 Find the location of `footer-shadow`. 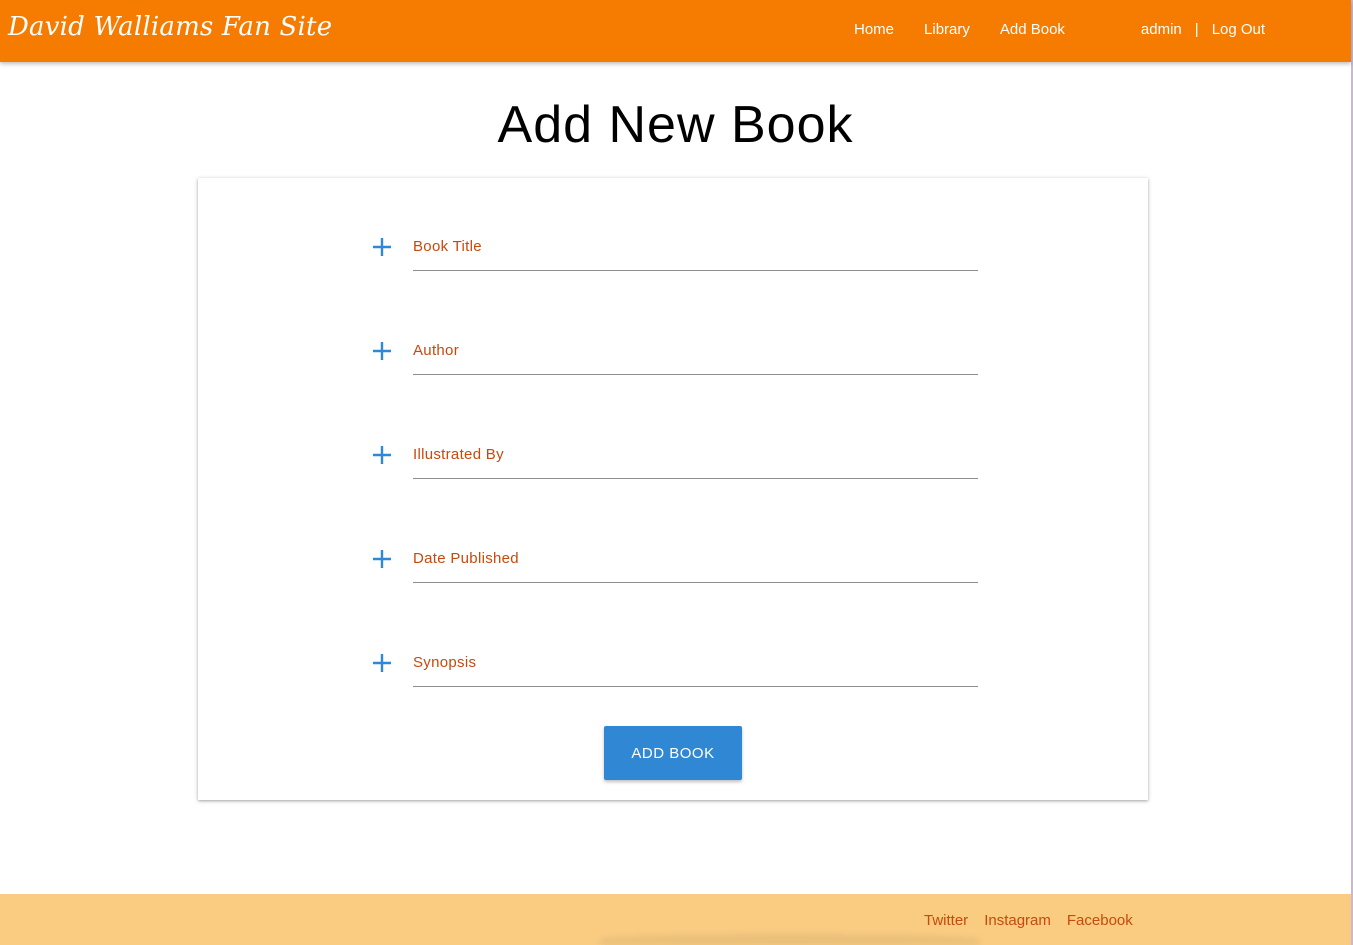

footer-shadow is located at coordinates (790, 939).